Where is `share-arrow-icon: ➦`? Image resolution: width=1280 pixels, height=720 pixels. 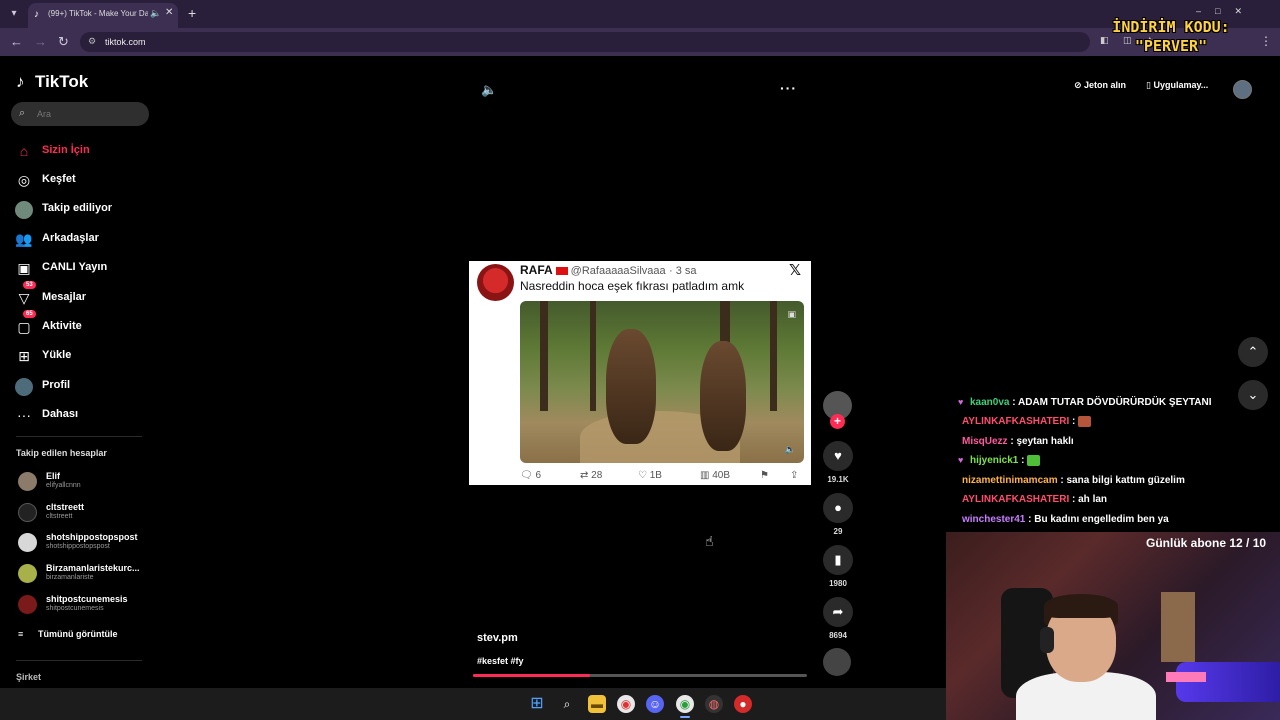
share-arrow-icon: ➦ is located at coordinates (838, 612).